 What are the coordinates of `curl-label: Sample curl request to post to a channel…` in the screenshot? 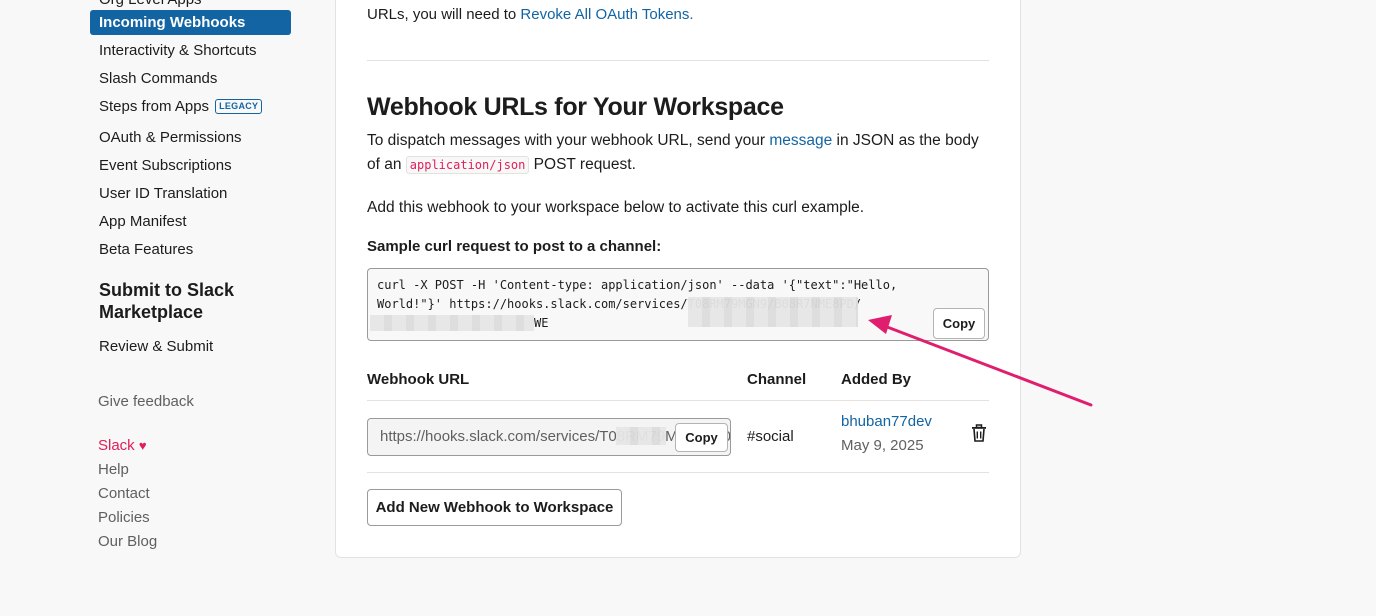 It's located at (514, 246).